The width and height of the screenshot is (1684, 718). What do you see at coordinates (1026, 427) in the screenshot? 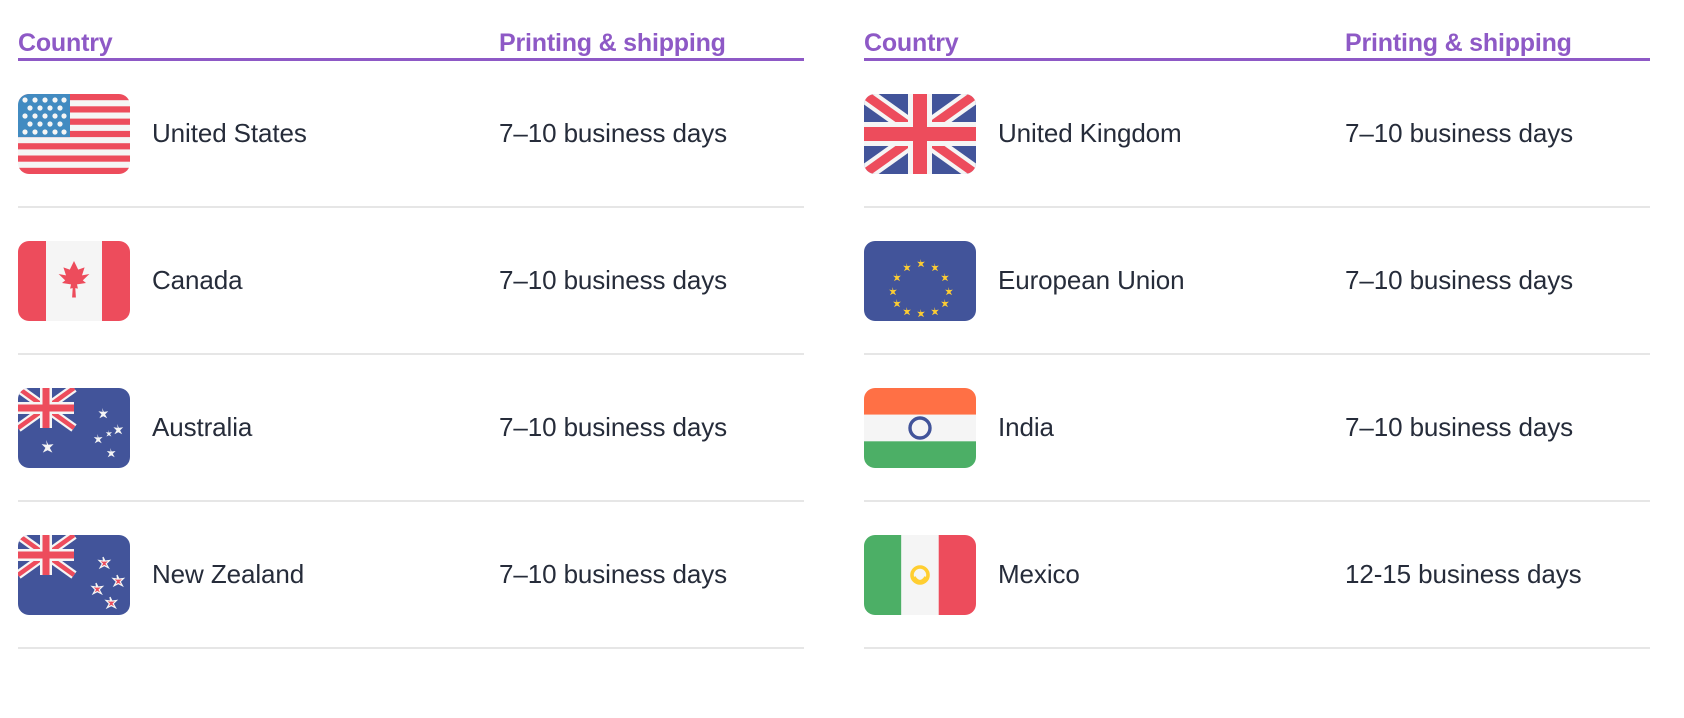
I see `country-label: India` at bounding box center [1026, 427].